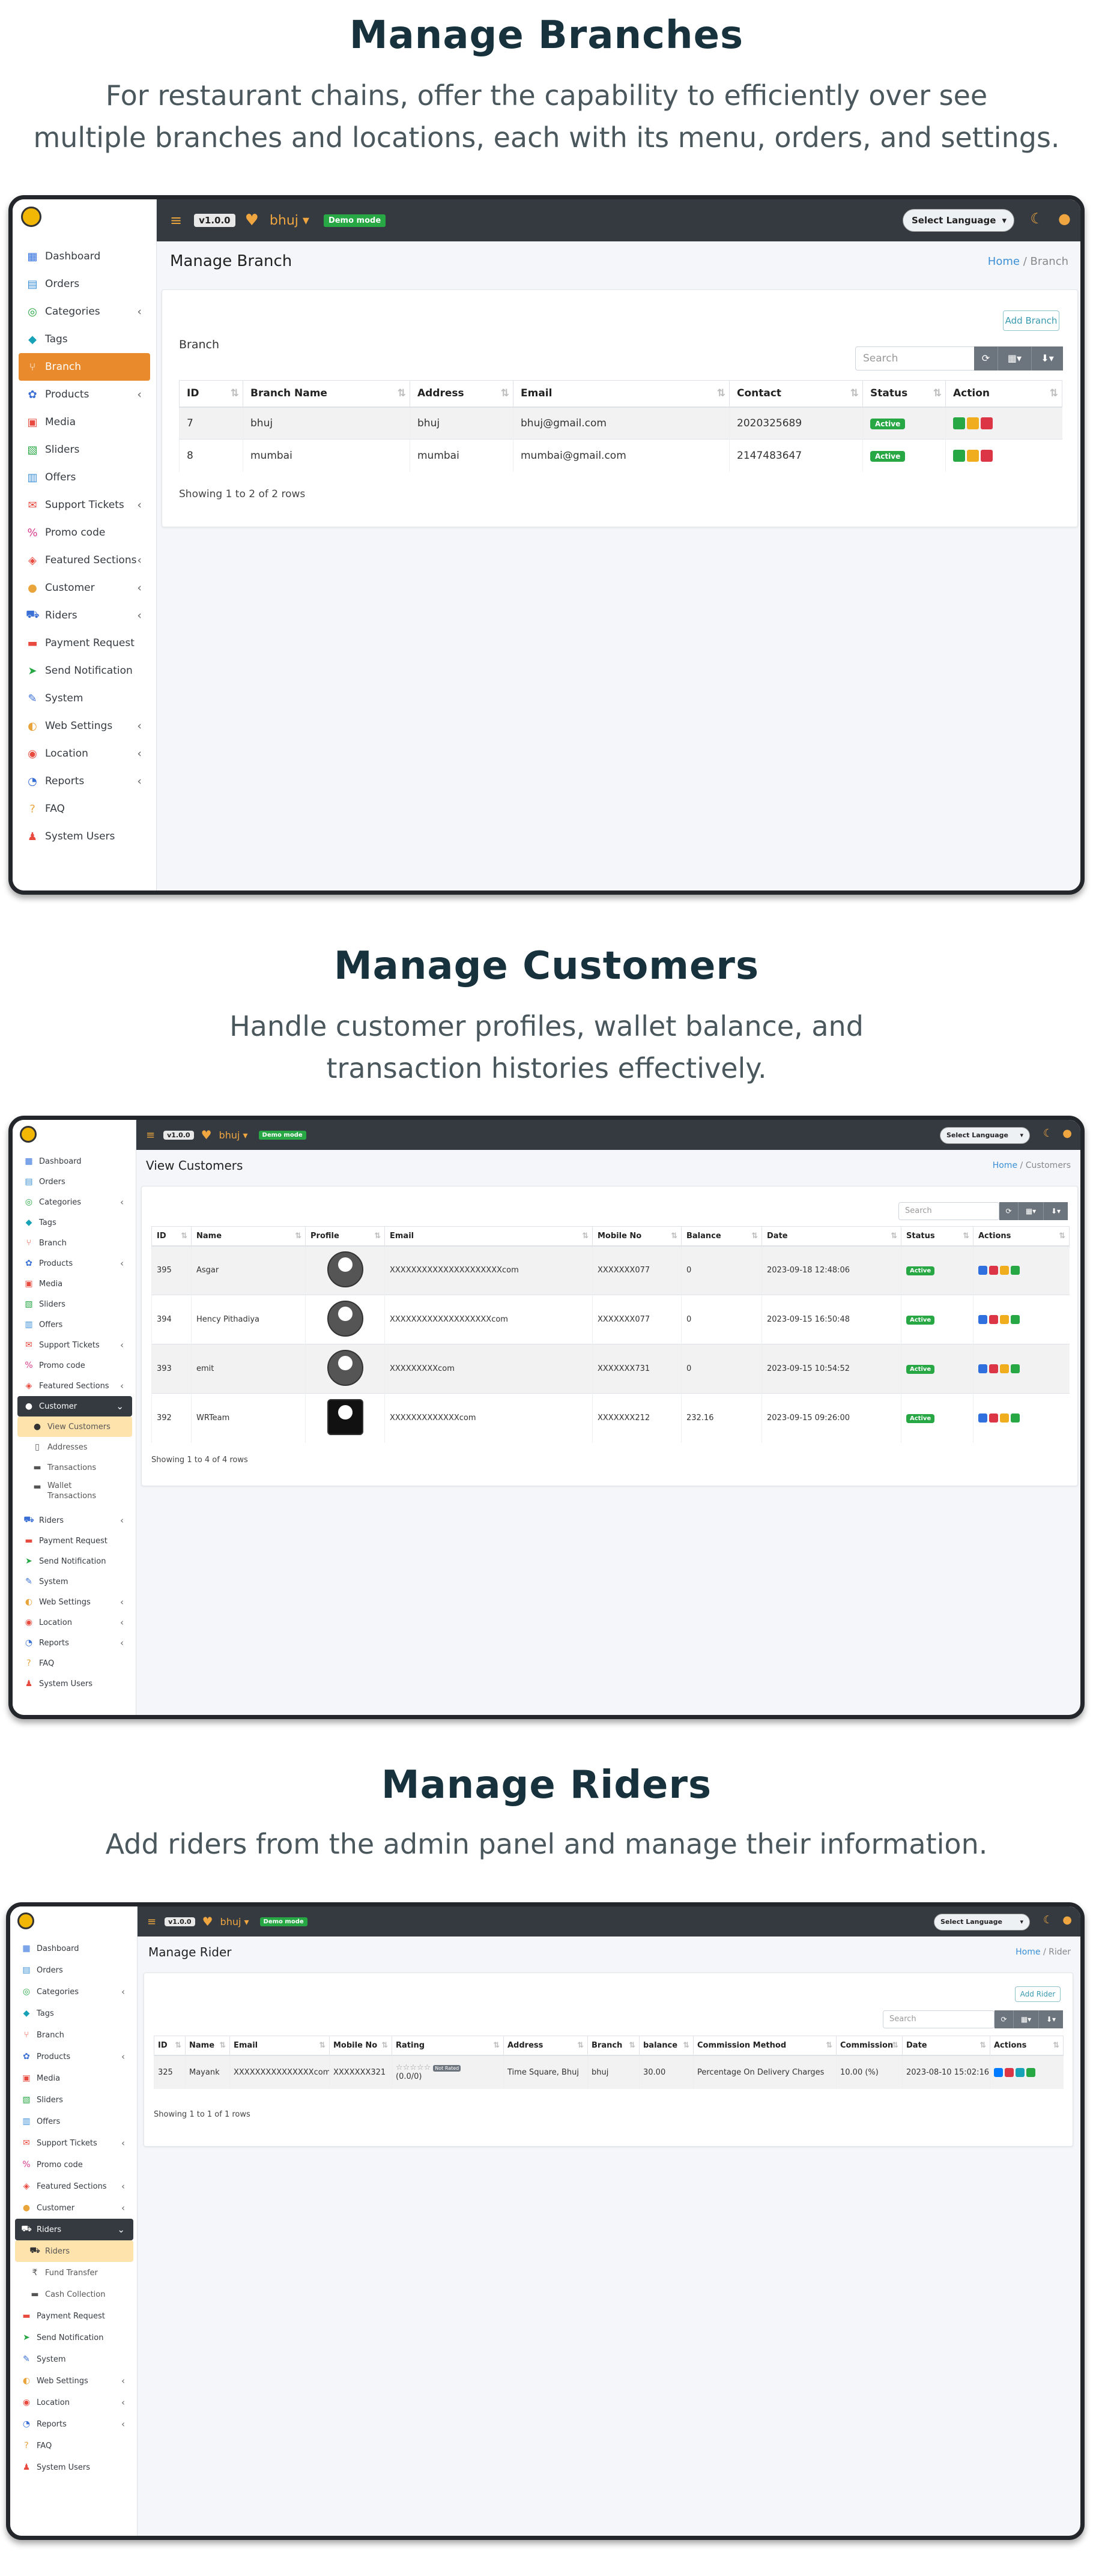 This screenshot has height=2576, width=1093. I want to click on column-header: Mobile No ⇅, so click(637, 1236).